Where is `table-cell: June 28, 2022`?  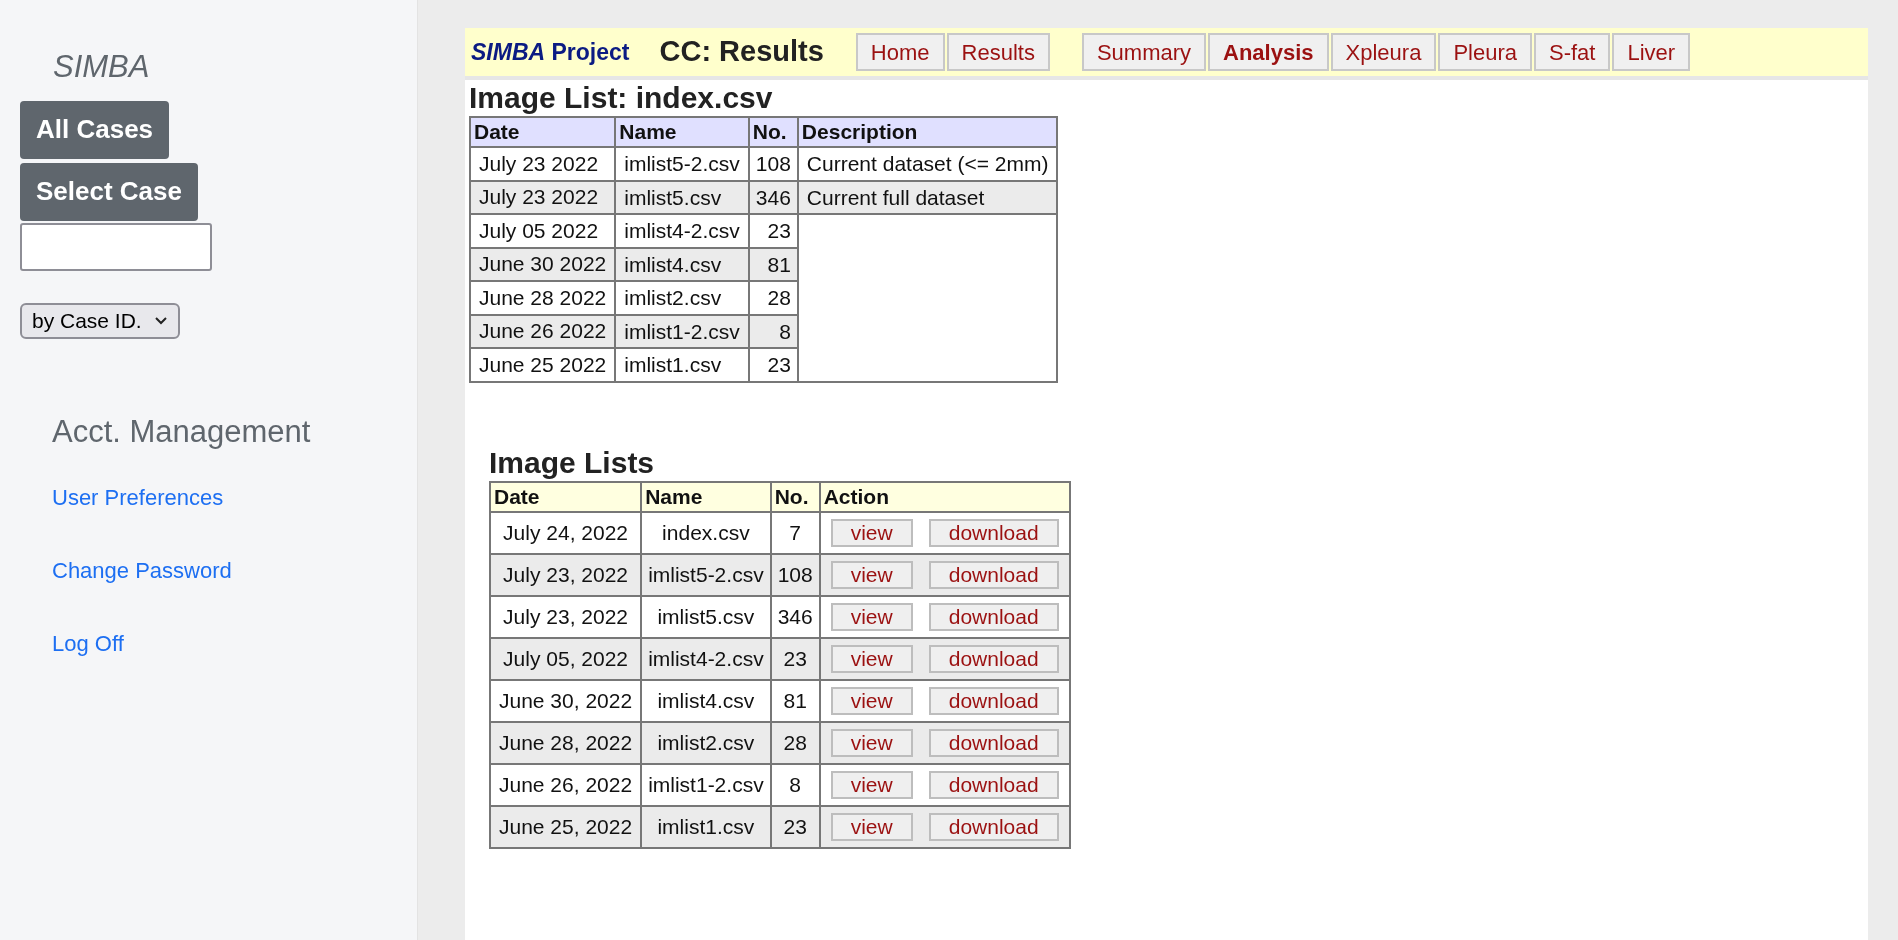 table-cell: June 28, 2022 is located at coordinates (566, 742).